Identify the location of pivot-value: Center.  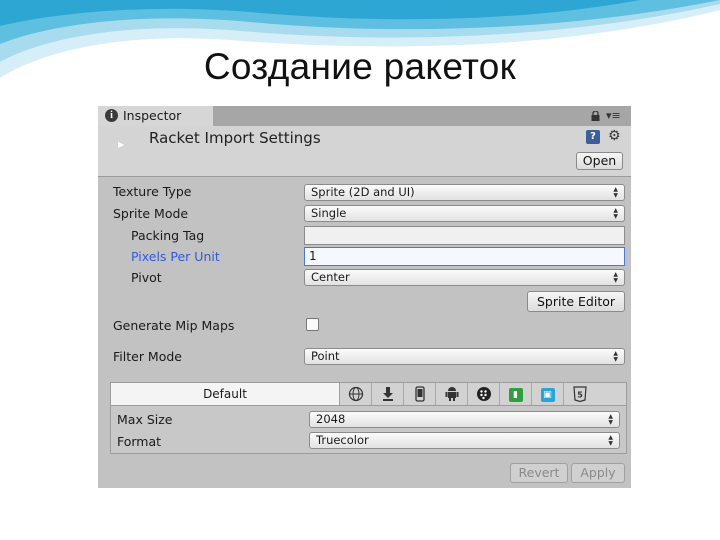
(330, 277).